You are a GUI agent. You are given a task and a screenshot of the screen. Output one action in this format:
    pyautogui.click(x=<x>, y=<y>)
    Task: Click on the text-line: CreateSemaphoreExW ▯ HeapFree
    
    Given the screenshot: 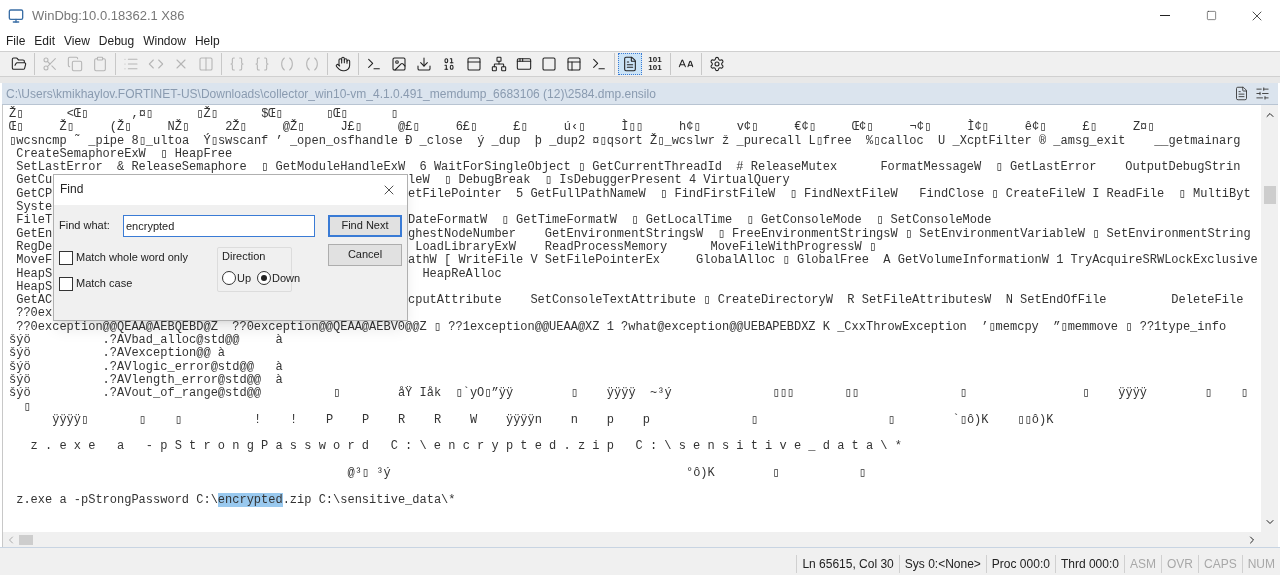 What is the action you would take?
    pyautogui.click(x=124, y=153)
    